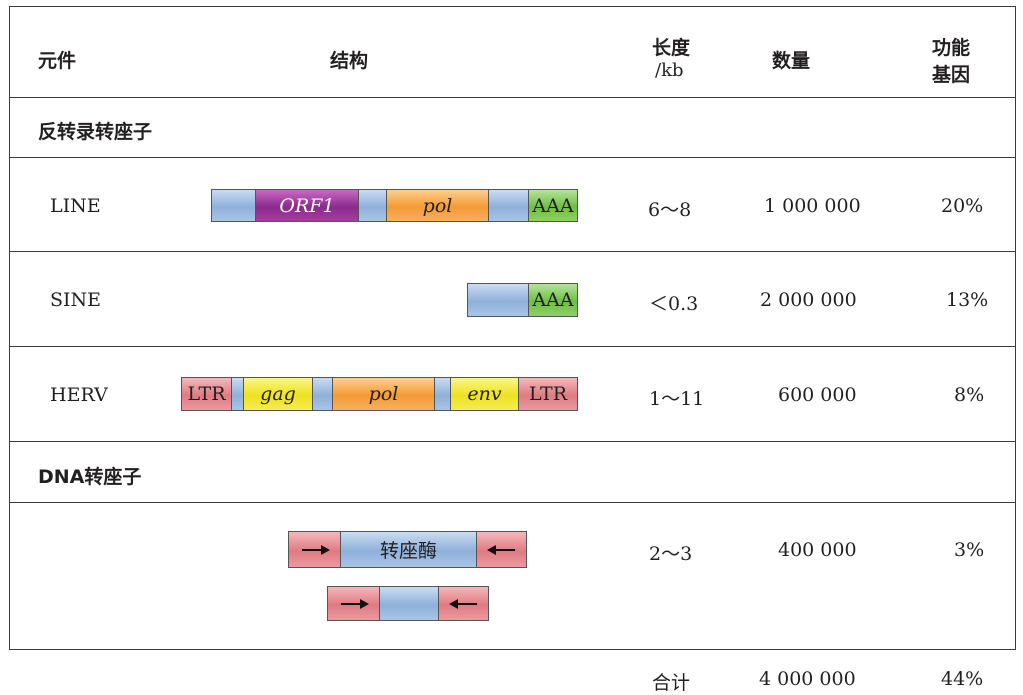 The image size is (1023, 695). What do you see at coordinates (553, 205) in the screenshot?
I see `line-aaa-segment: AAA` at bounding box center [553, 205].